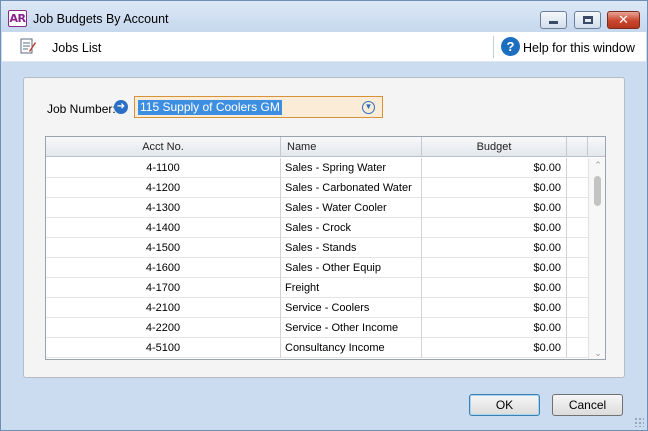 This screenshot has width=648, height=431. I want to click on job-number-combobox: 115 Supply of Coolers GM ▼, so click(258, 107).